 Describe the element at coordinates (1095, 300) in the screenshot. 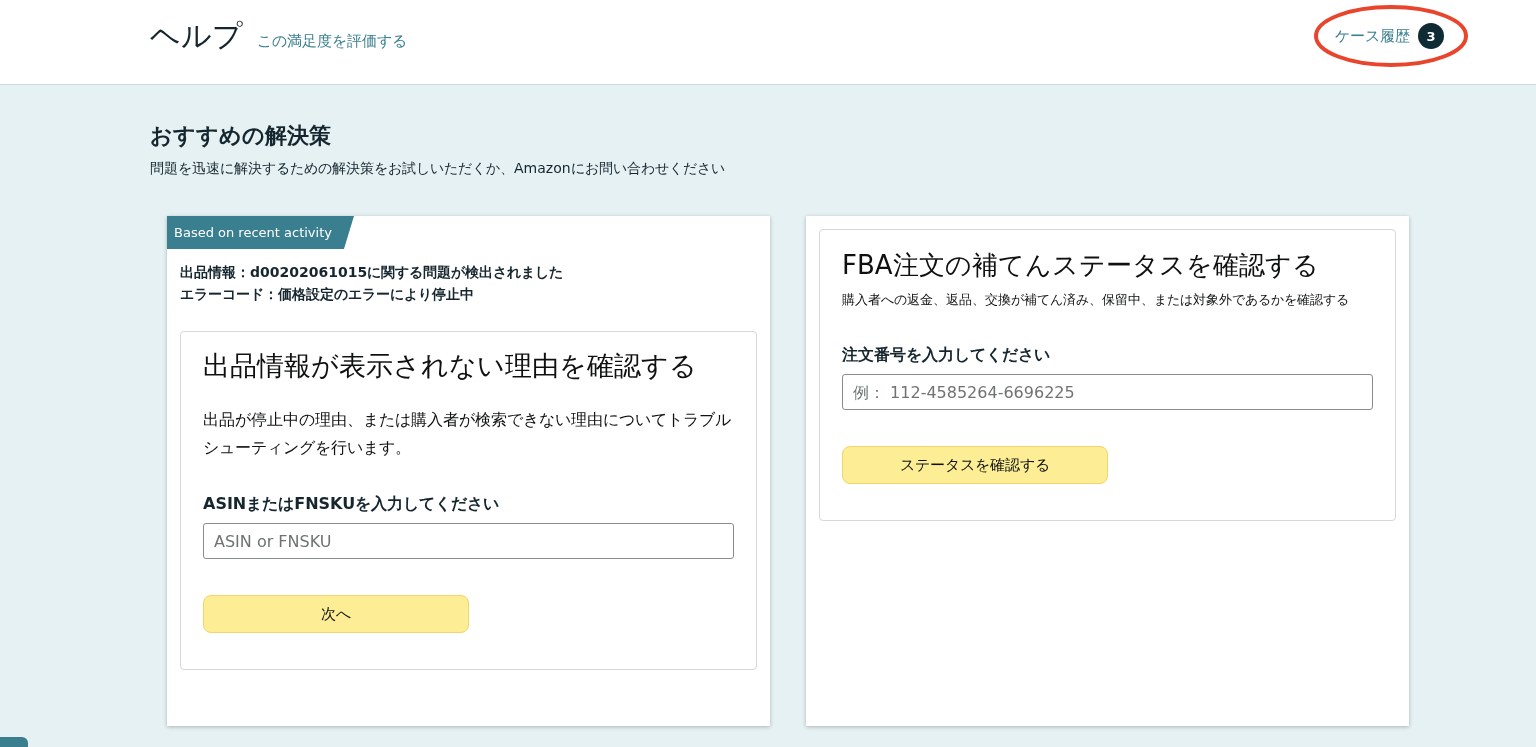

I see `panel-description: 購入者への返金、返品、交換が補てん済み、保留中、または対象外であるかを確認する` at that location.